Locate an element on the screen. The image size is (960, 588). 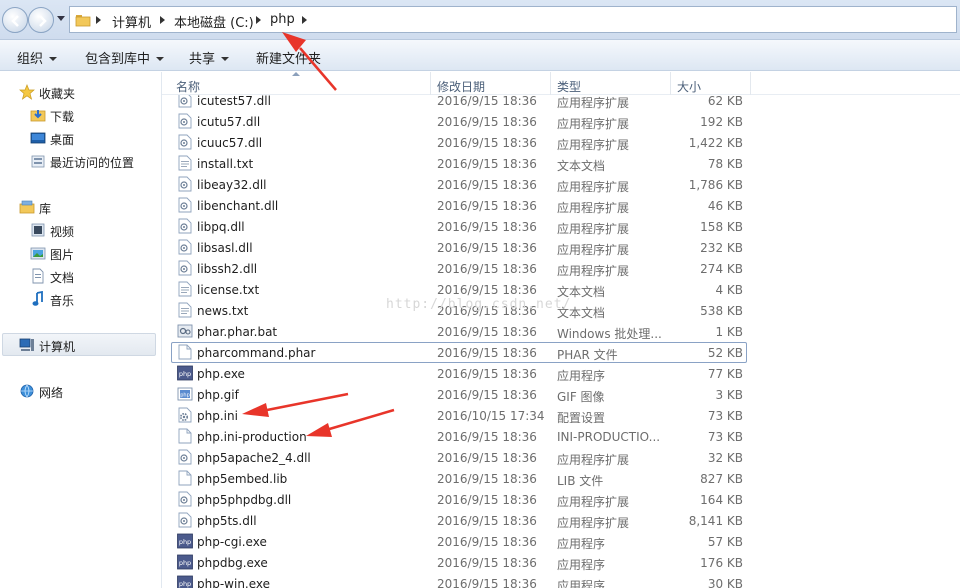
breadcrumb-computer: 计算机 is located at coordinates (131, 21).